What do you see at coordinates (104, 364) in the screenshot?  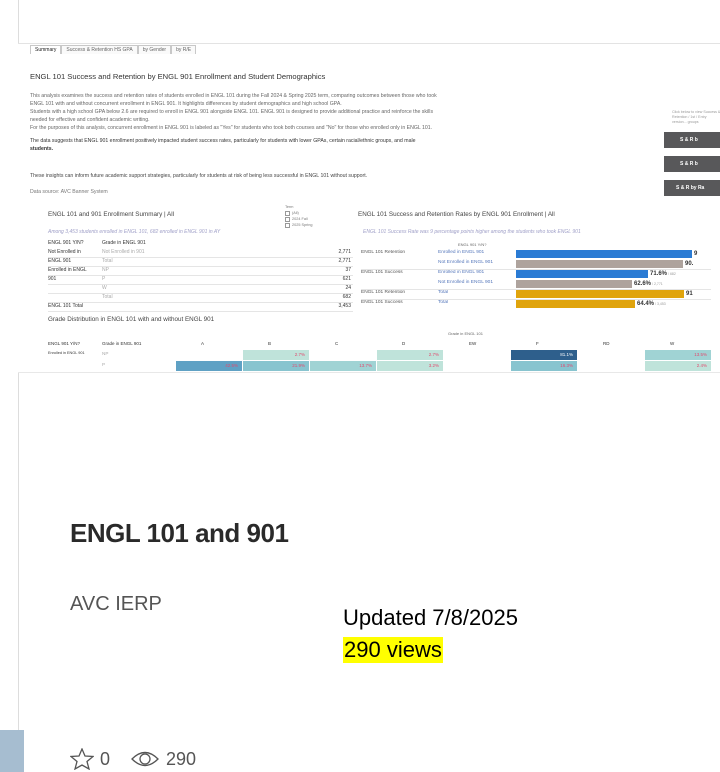 I see `grade-row-901: P` at bounding box center [104, 364].